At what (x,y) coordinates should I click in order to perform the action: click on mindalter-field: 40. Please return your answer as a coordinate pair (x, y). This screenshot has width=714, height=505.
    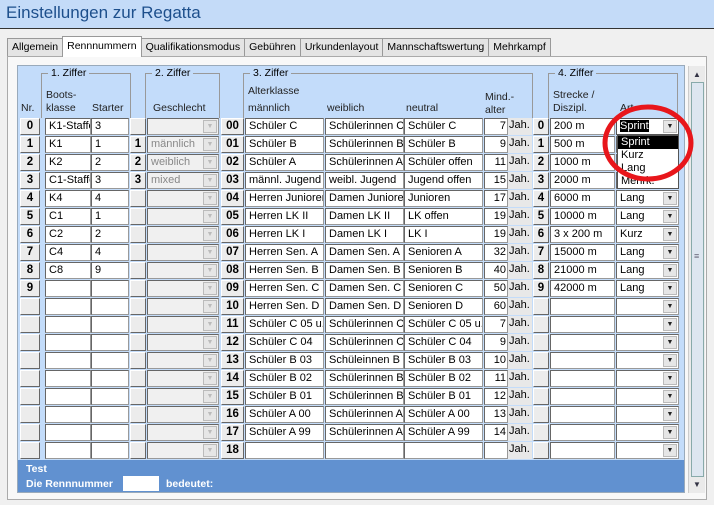
    Looking at the image, I should click on (496, 270).